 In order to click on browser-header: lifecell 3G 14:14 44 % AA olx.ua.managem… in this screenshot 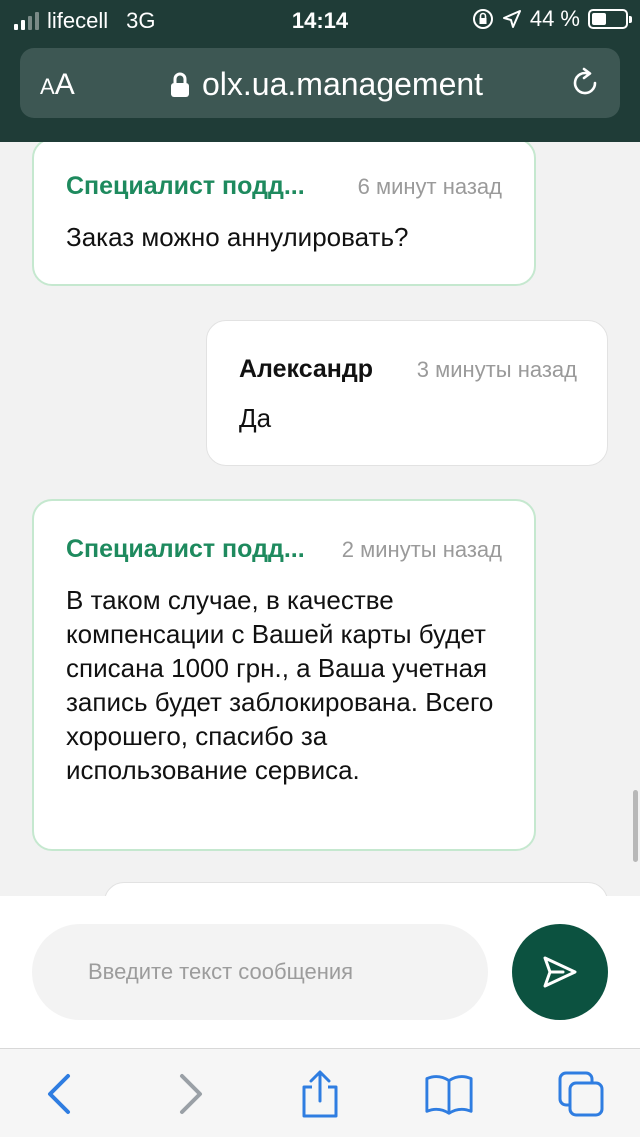, I will do `click(320, 71)`.